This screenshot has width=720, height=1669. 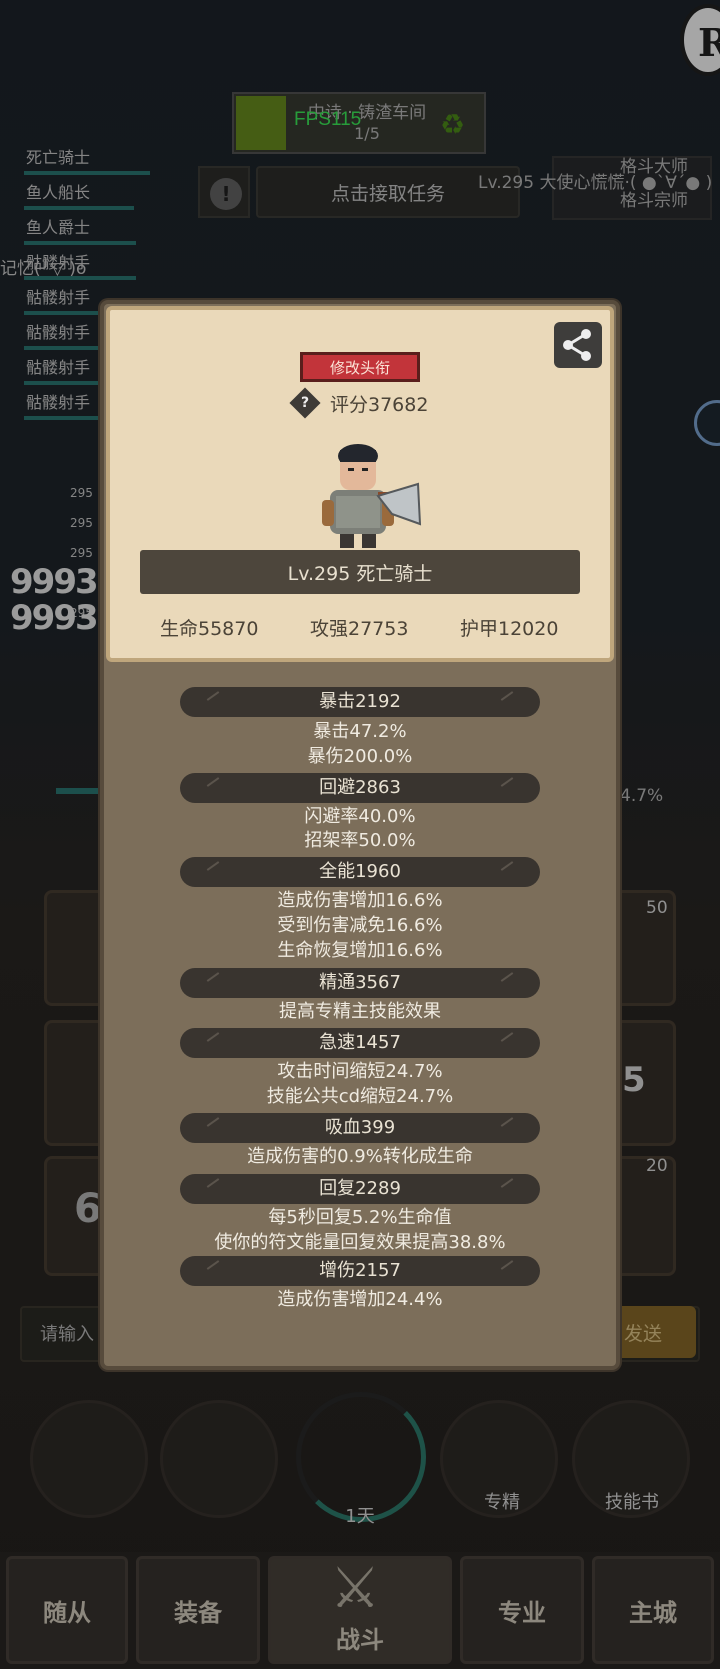 I want to click on stat-header-recovery: 回复2289, so click(x=360, y=1189).